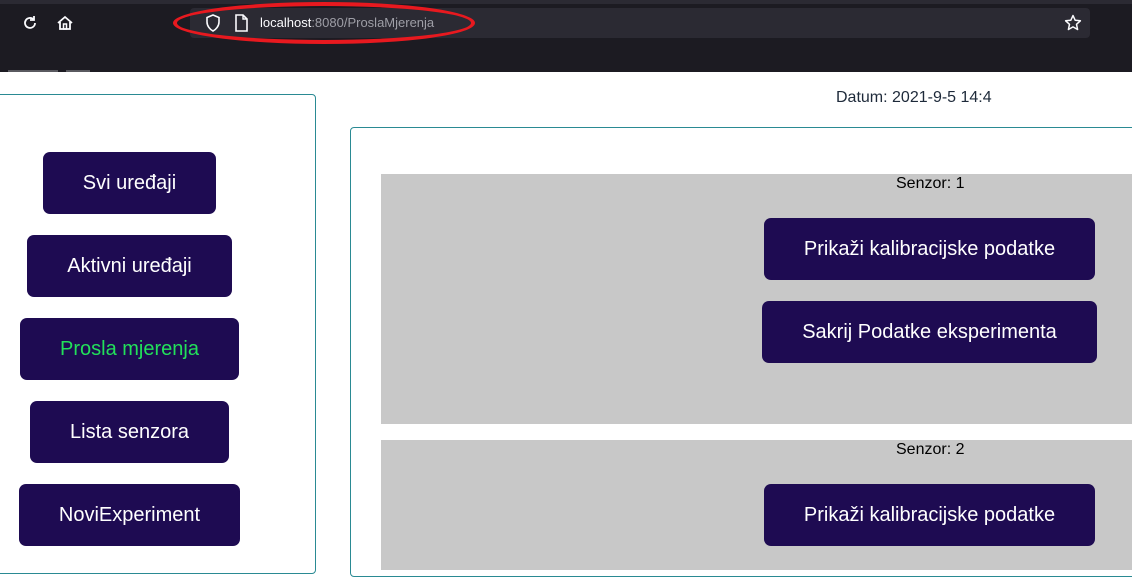 This screenshot has width=1132, height=577. I want to click on star-icon, so click(1073, 25).